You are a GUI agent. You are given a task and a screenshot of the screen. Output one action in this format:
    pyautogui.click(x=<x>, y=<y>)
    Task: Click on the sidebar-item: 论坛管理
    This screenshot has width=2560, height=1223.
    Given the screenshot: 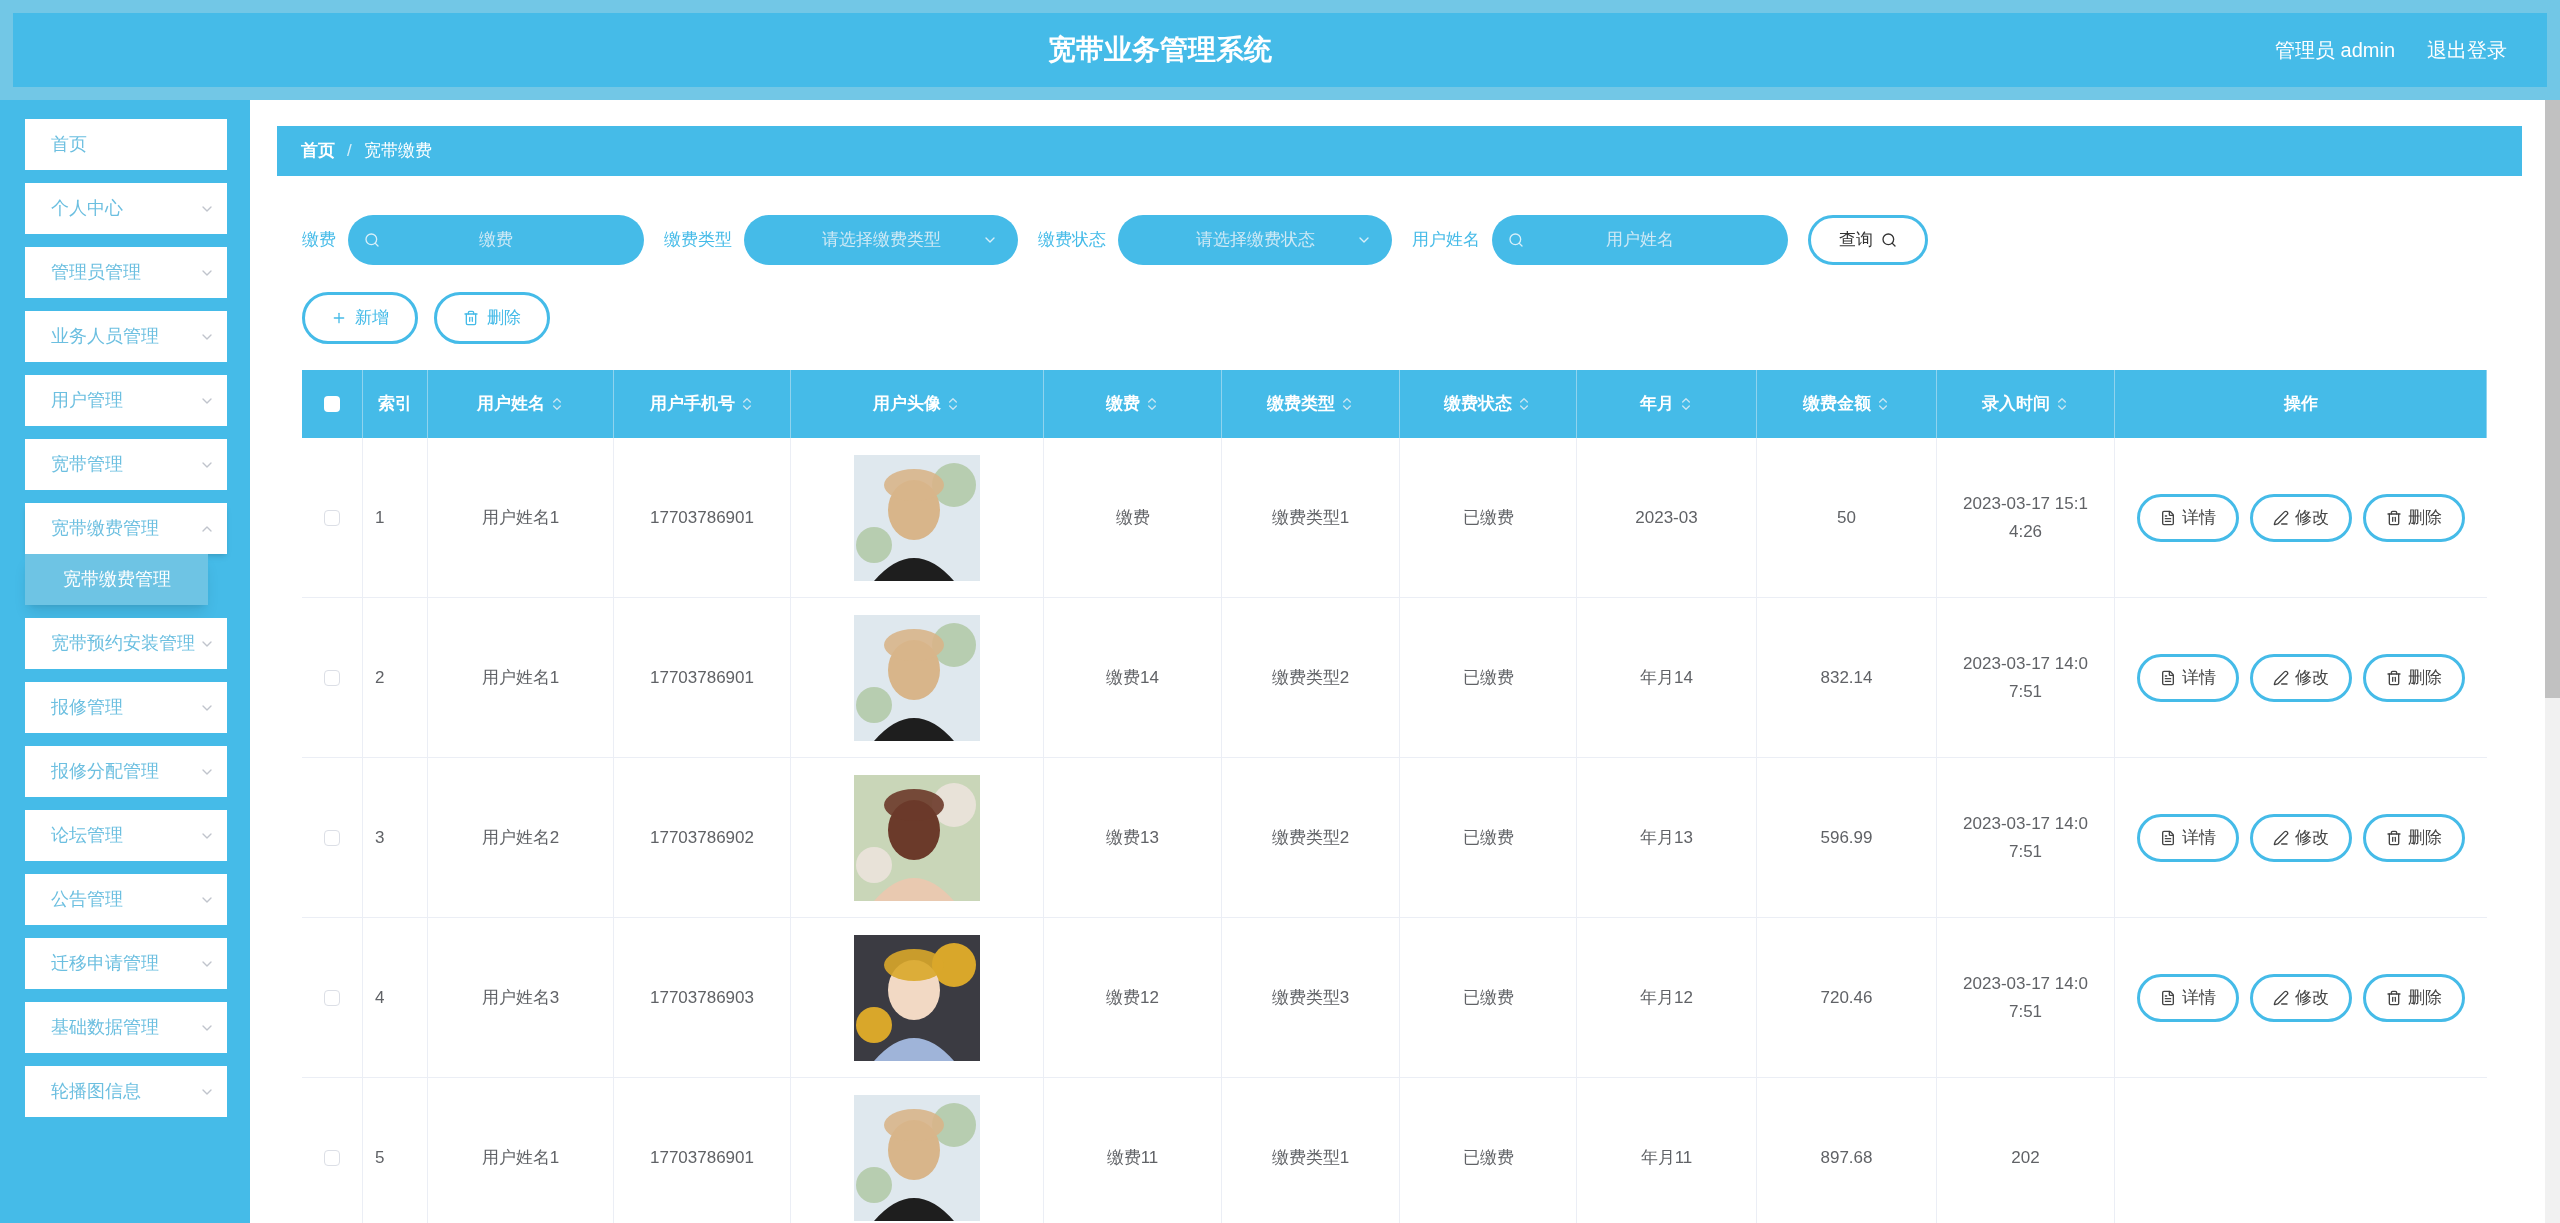 What is the action you would take?
    pyautogui.click(x=126, y=835)
    